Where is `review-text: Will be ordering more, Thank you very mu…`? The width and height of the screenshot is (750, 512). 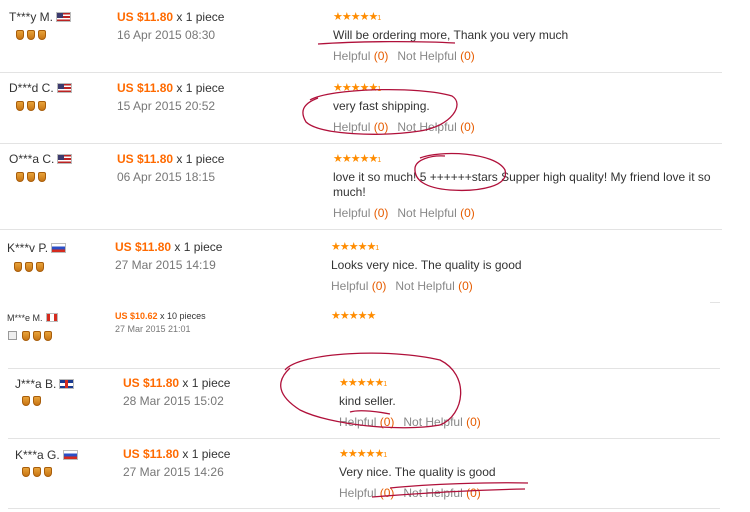
review-text: Will be ordering more, Thank you very mu… is located at coordinates (451, 35).